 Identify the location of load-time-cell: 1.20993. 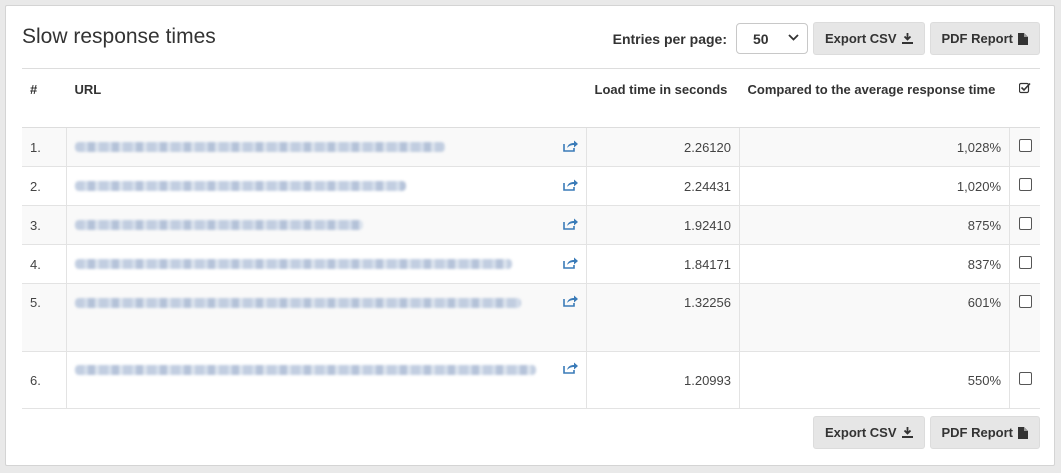
(663, 380).